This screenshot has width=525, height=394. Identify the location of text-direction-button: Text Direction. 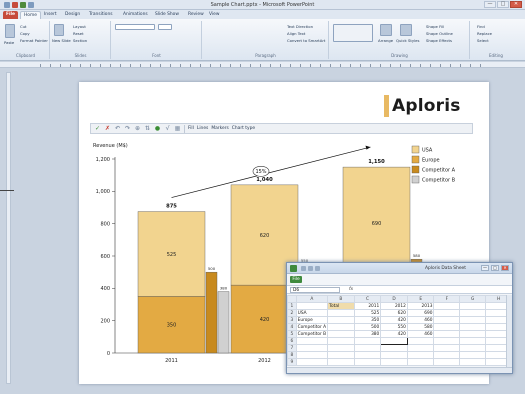
(300, 26).